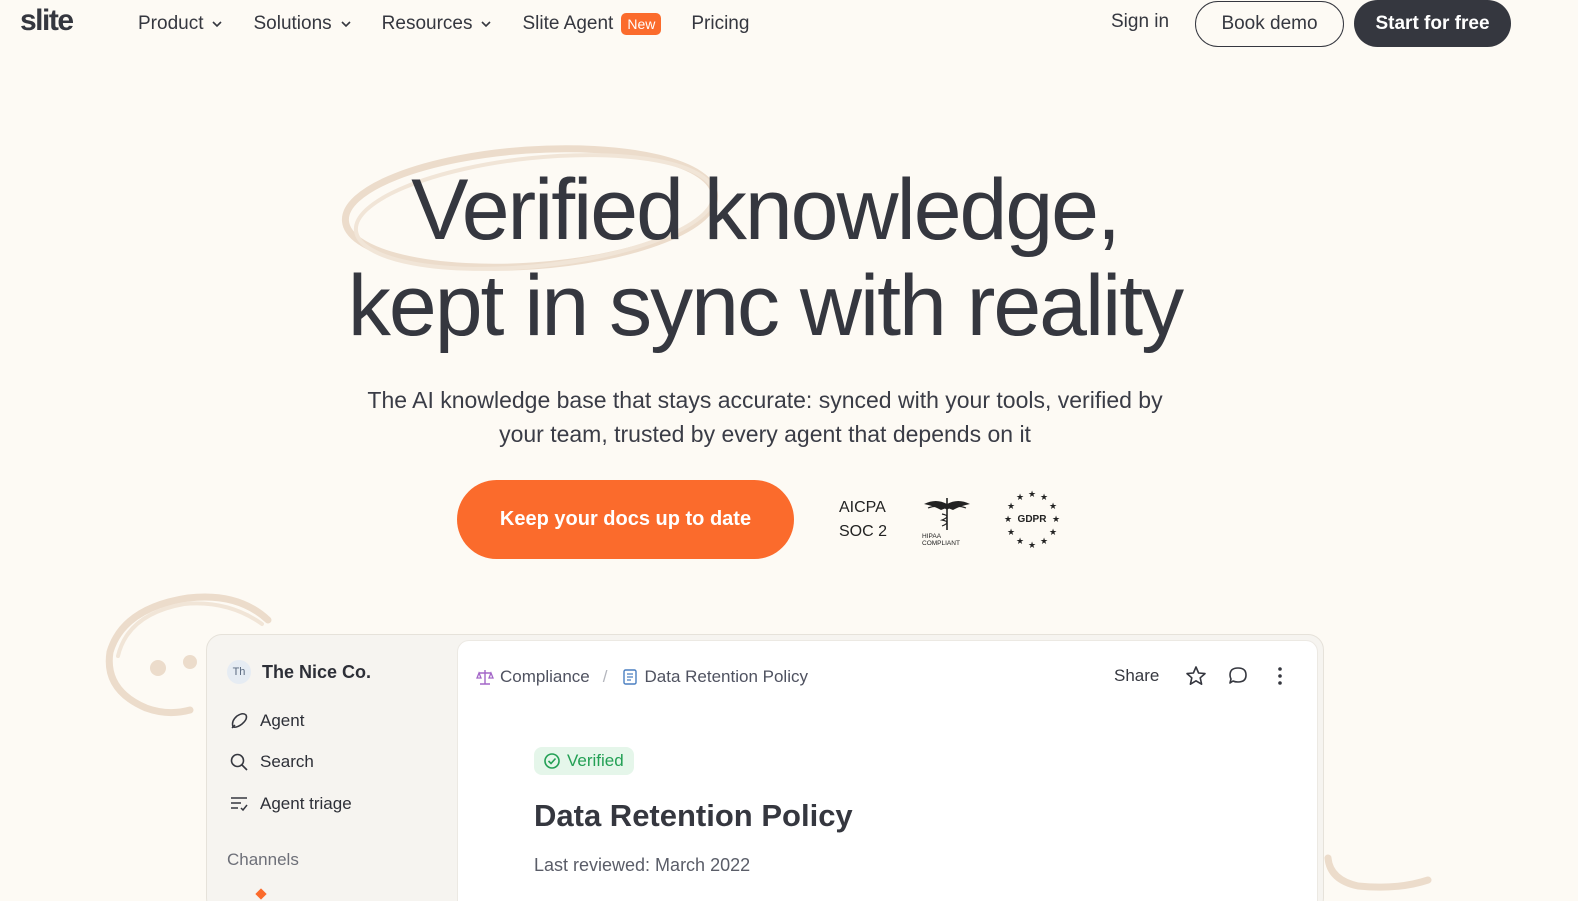  I want to click on new-badge: New, so click(641, 24).